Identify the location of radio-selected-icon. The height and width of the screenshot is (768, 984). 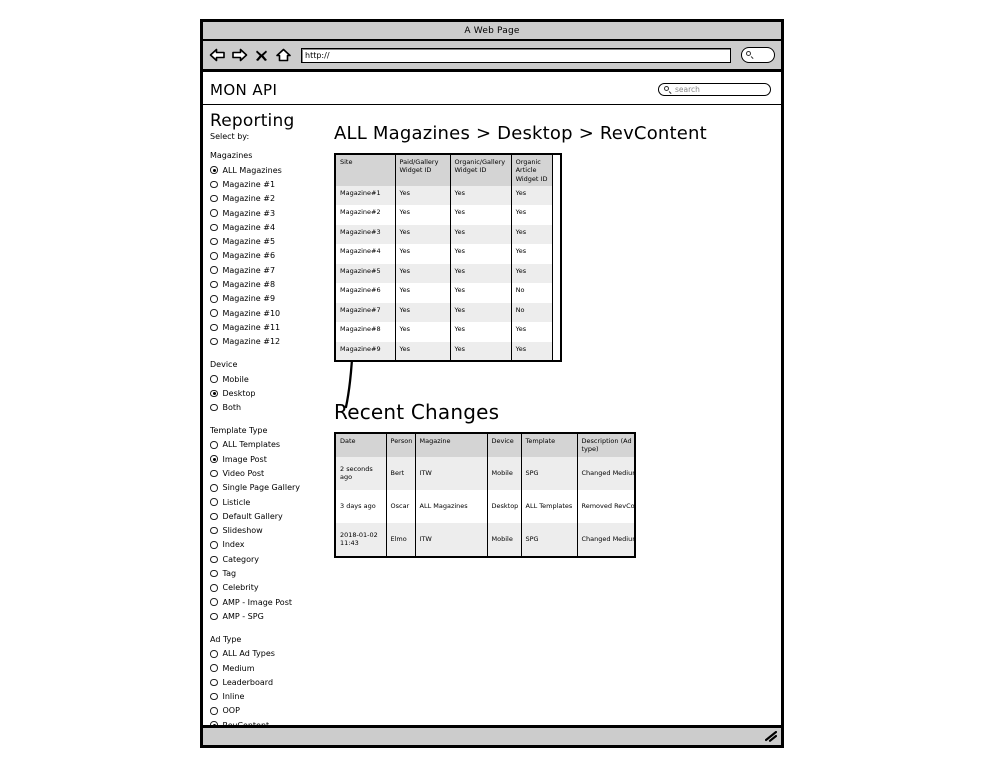
(214, 170).